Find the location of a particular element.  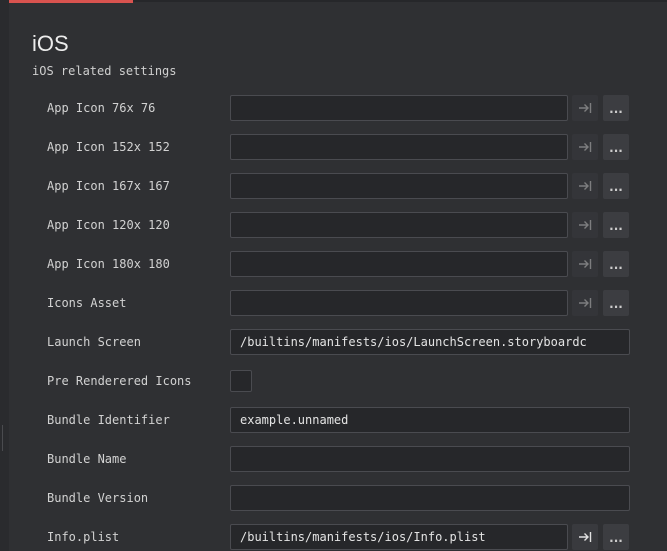

setting-label: App Icon 167x 167 is located at coordinates (108, 186).